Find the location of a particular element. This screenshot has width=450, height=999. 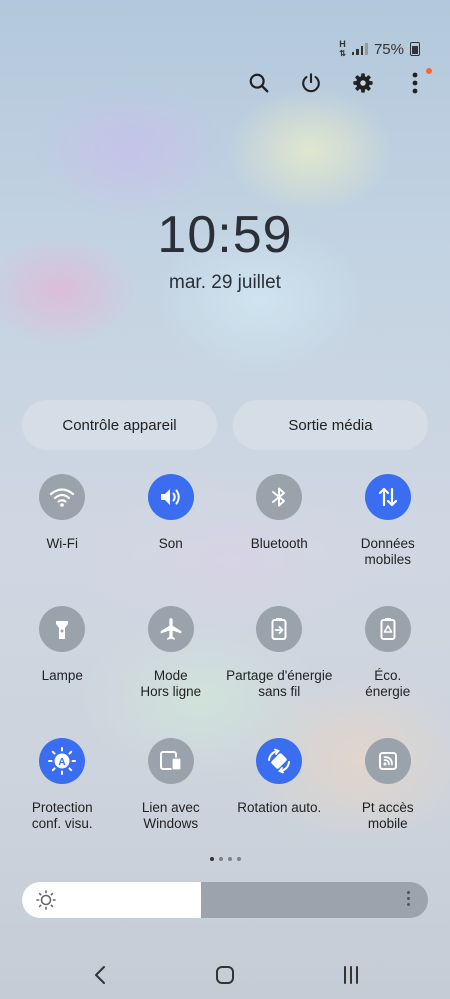

brightness-options-button is located at coordinates (408, 898).